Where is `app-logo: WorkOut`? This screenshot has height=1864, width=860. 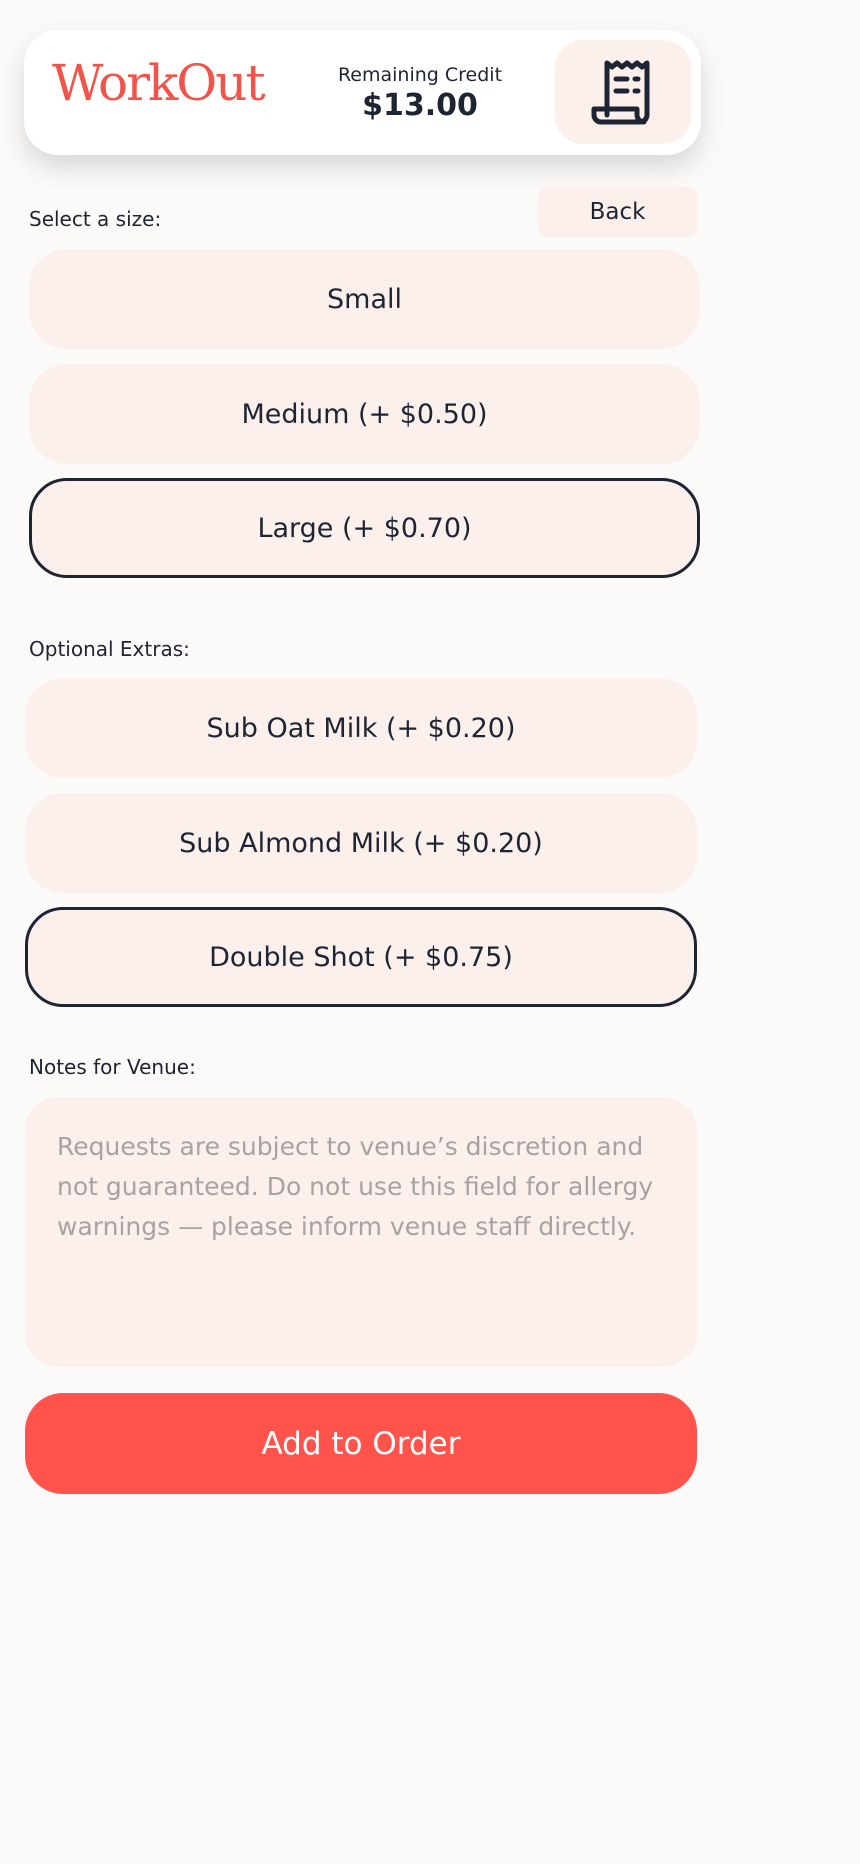
app-logo: WorkOut is located at coordinates (159, 83).